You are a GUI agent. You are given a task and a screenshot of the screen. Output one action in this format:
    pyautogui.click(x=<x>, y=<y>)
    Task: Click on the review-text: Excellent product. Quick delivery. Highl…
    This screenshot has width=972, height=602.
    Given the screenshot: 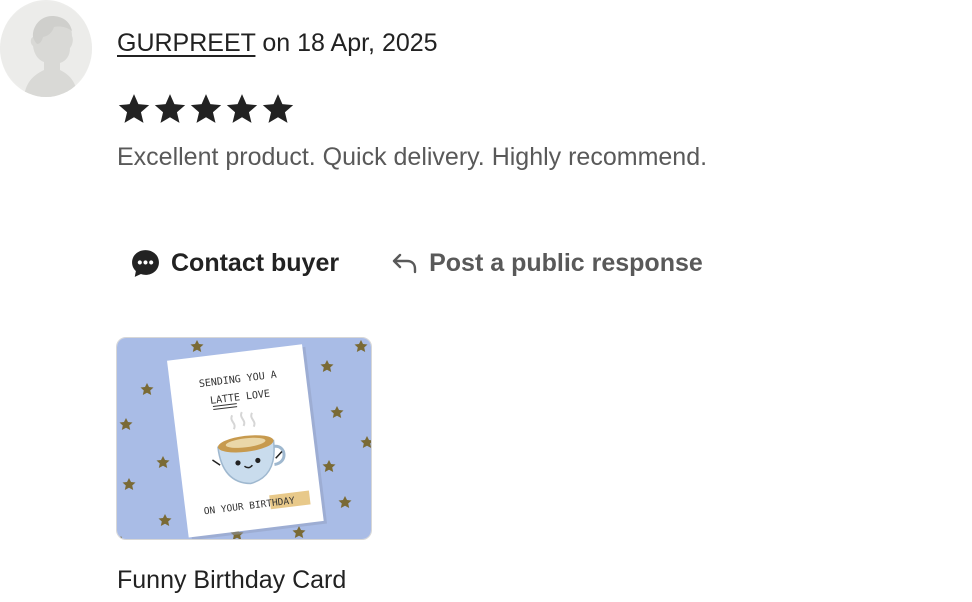 What is the action you would take?
    pyautogui.click(x=412, y=157)
    